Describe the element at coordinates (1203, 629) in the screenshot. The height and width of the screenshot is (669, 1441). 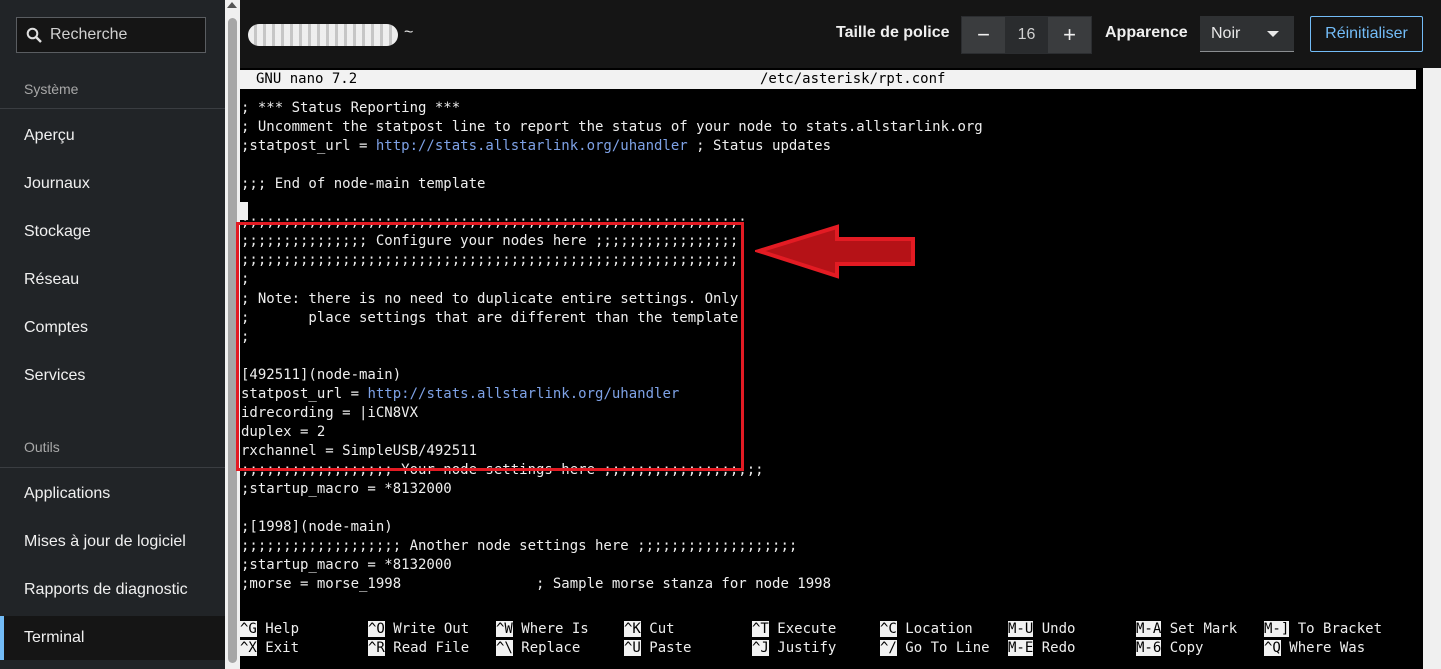
I see `shortcut-label: Set Mark` at that location.